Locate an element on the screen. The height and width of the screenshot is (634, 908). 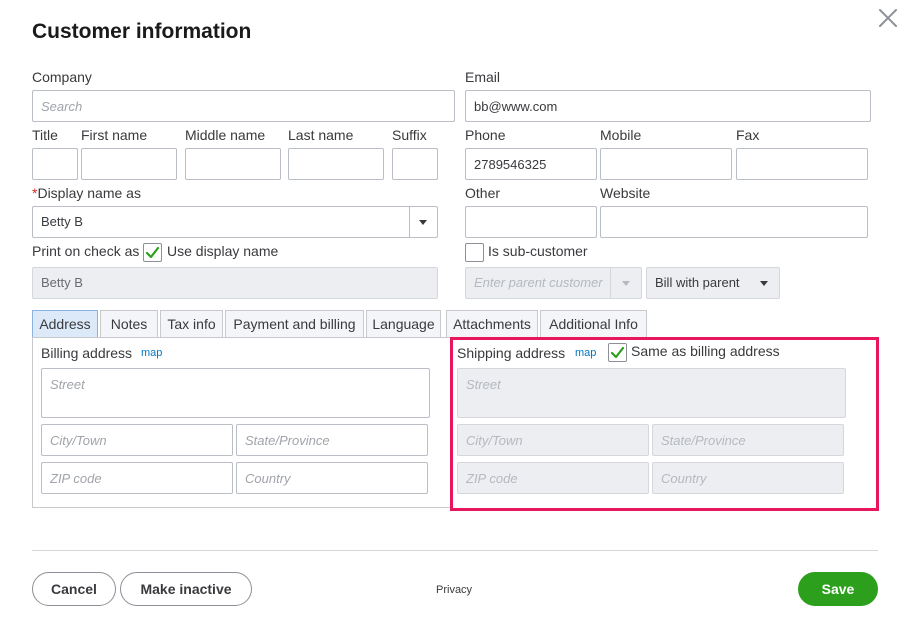
company-search-input is located at coordinates (243, 106).